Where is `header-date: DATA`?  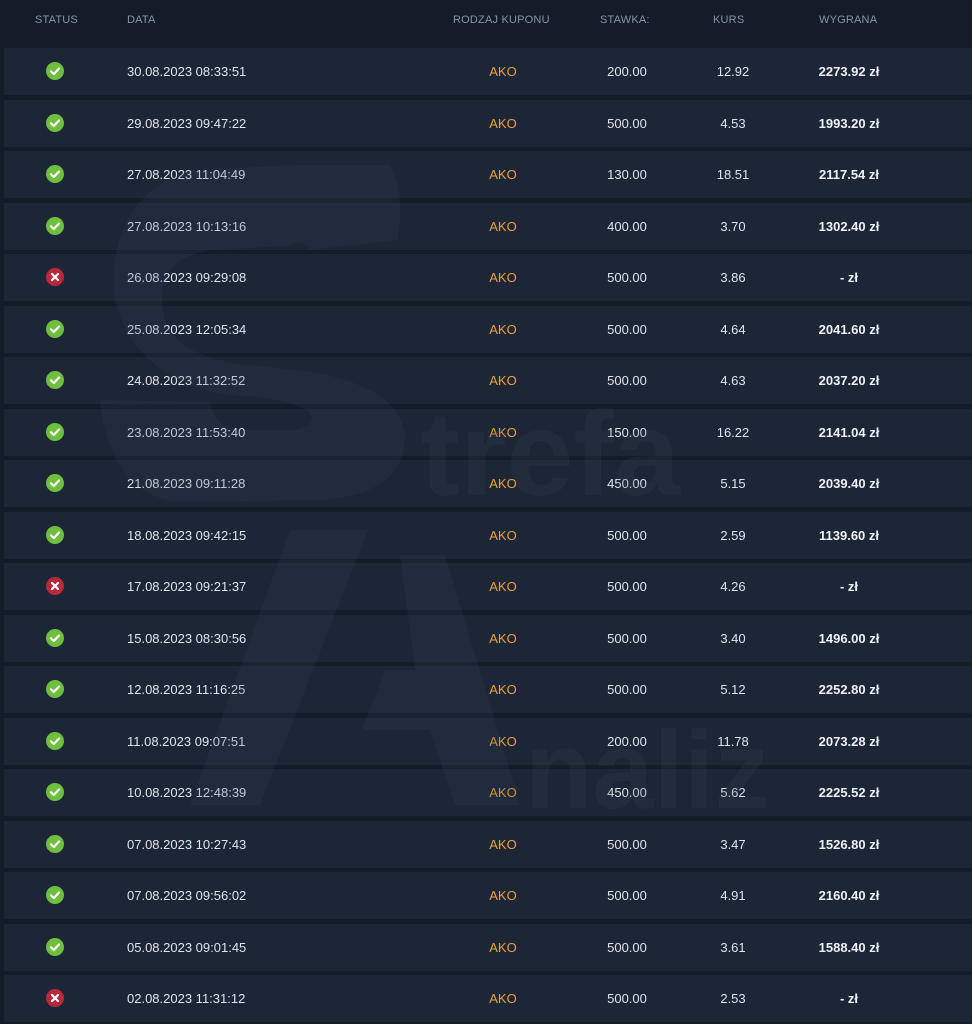
header-date: DATA is located at coordinates (141, 20).